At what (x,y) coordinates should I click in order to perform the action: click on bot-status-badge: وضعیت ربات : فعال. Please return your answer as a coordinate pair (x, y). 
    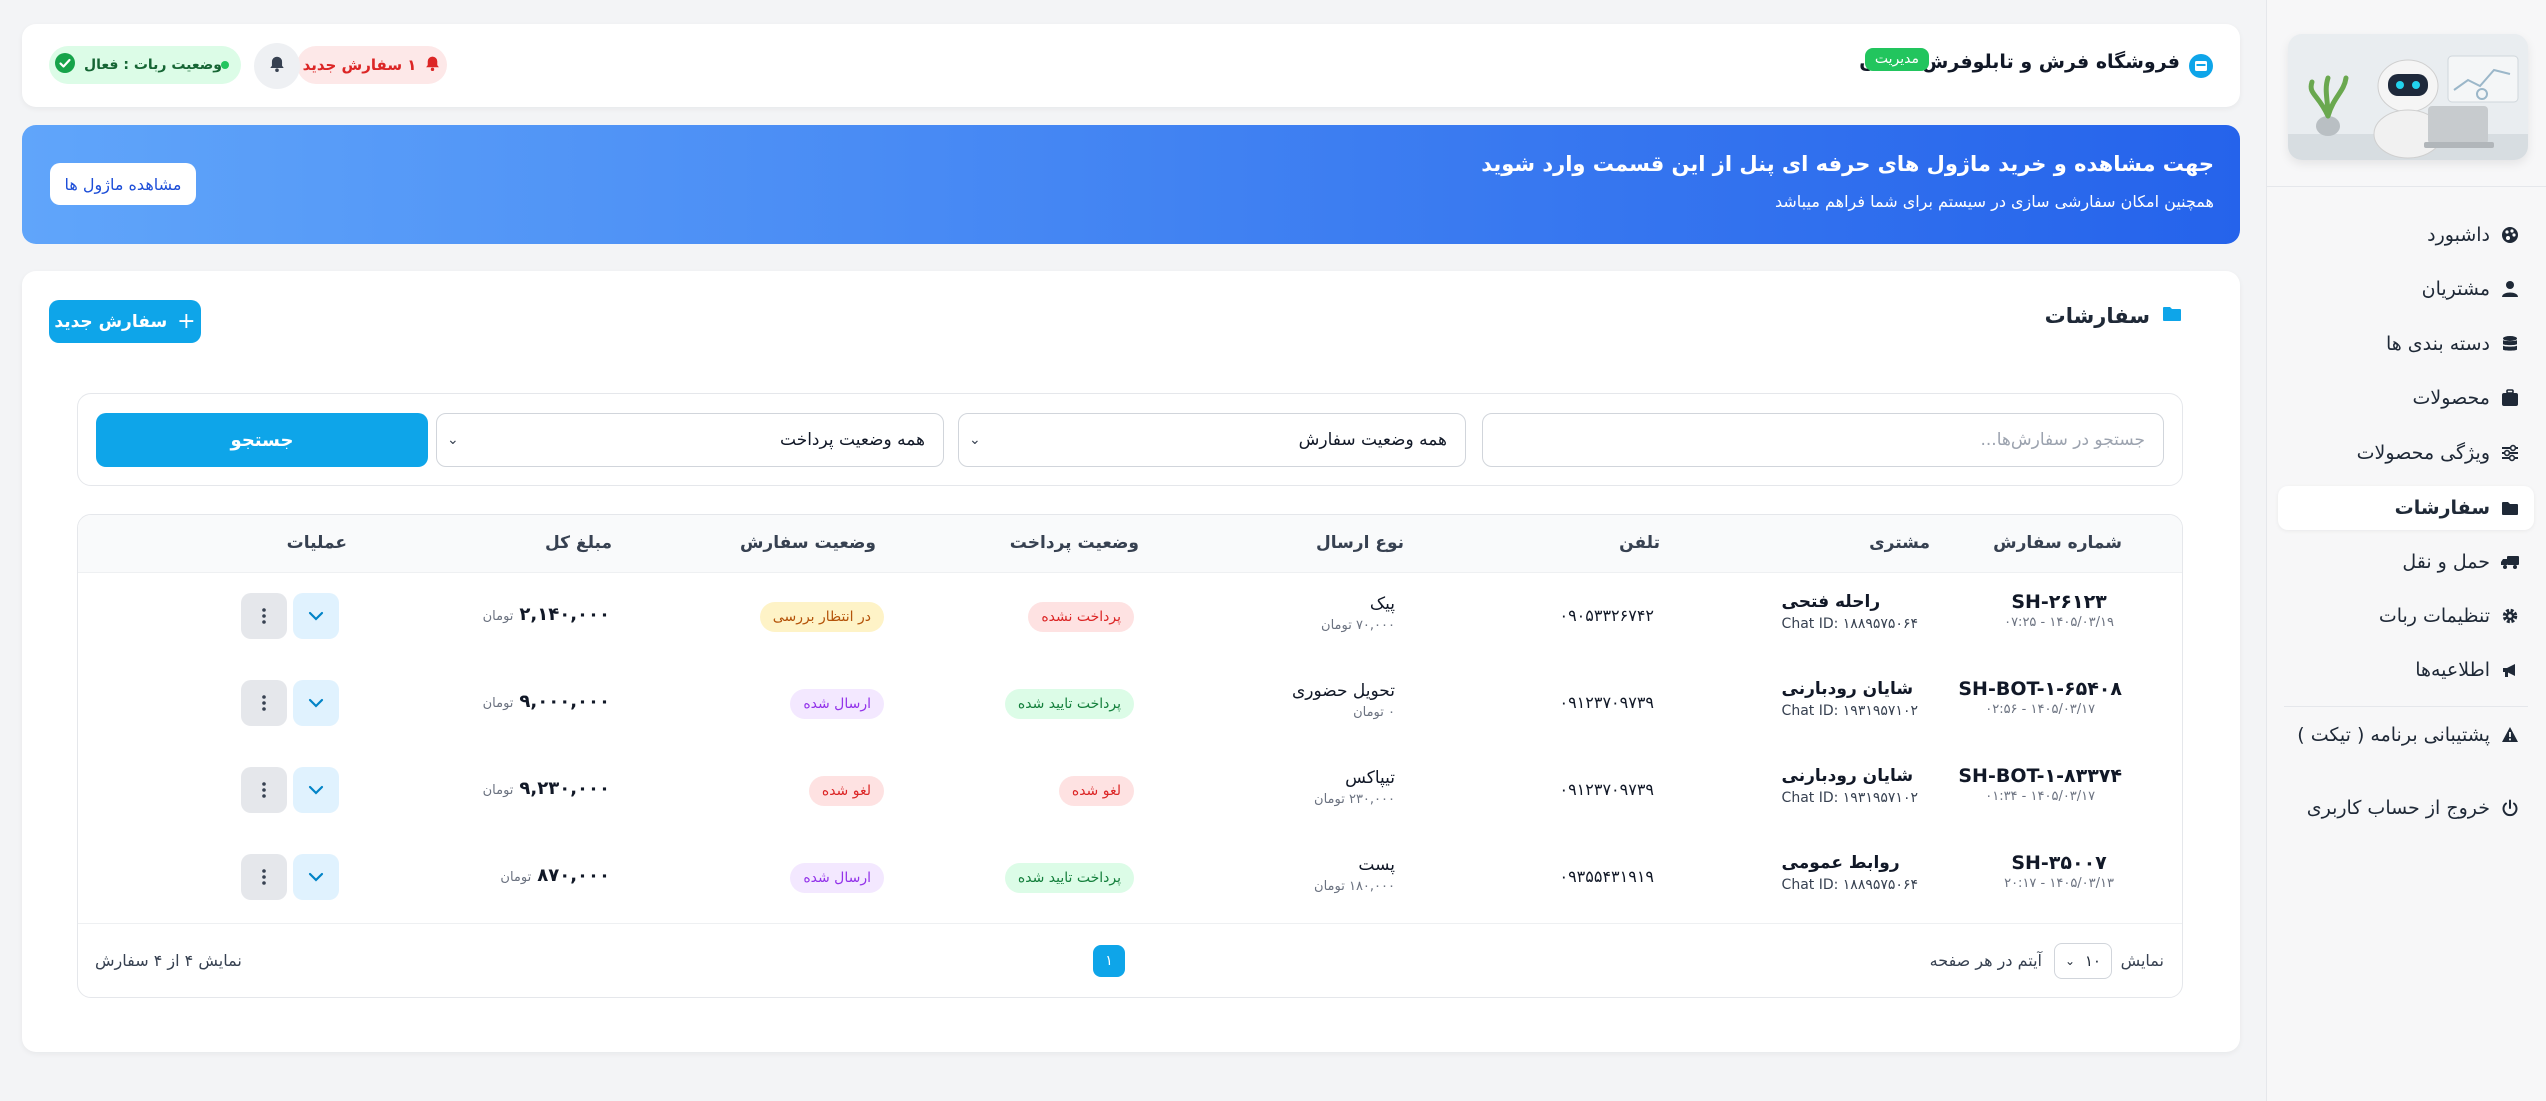
    Looking at the image, I should click on (145, 65).